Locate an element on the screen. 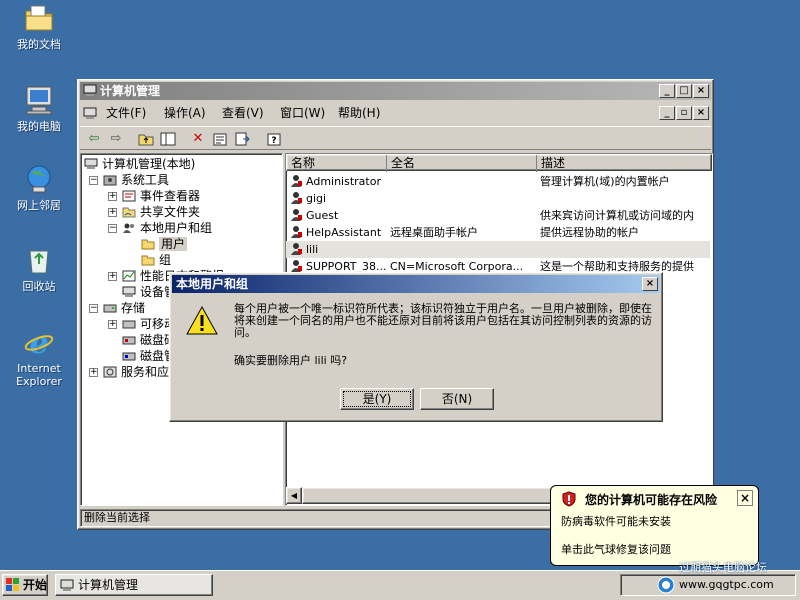  desktop-icon-label: 我的电脑 is located at coordinates (39, 126).